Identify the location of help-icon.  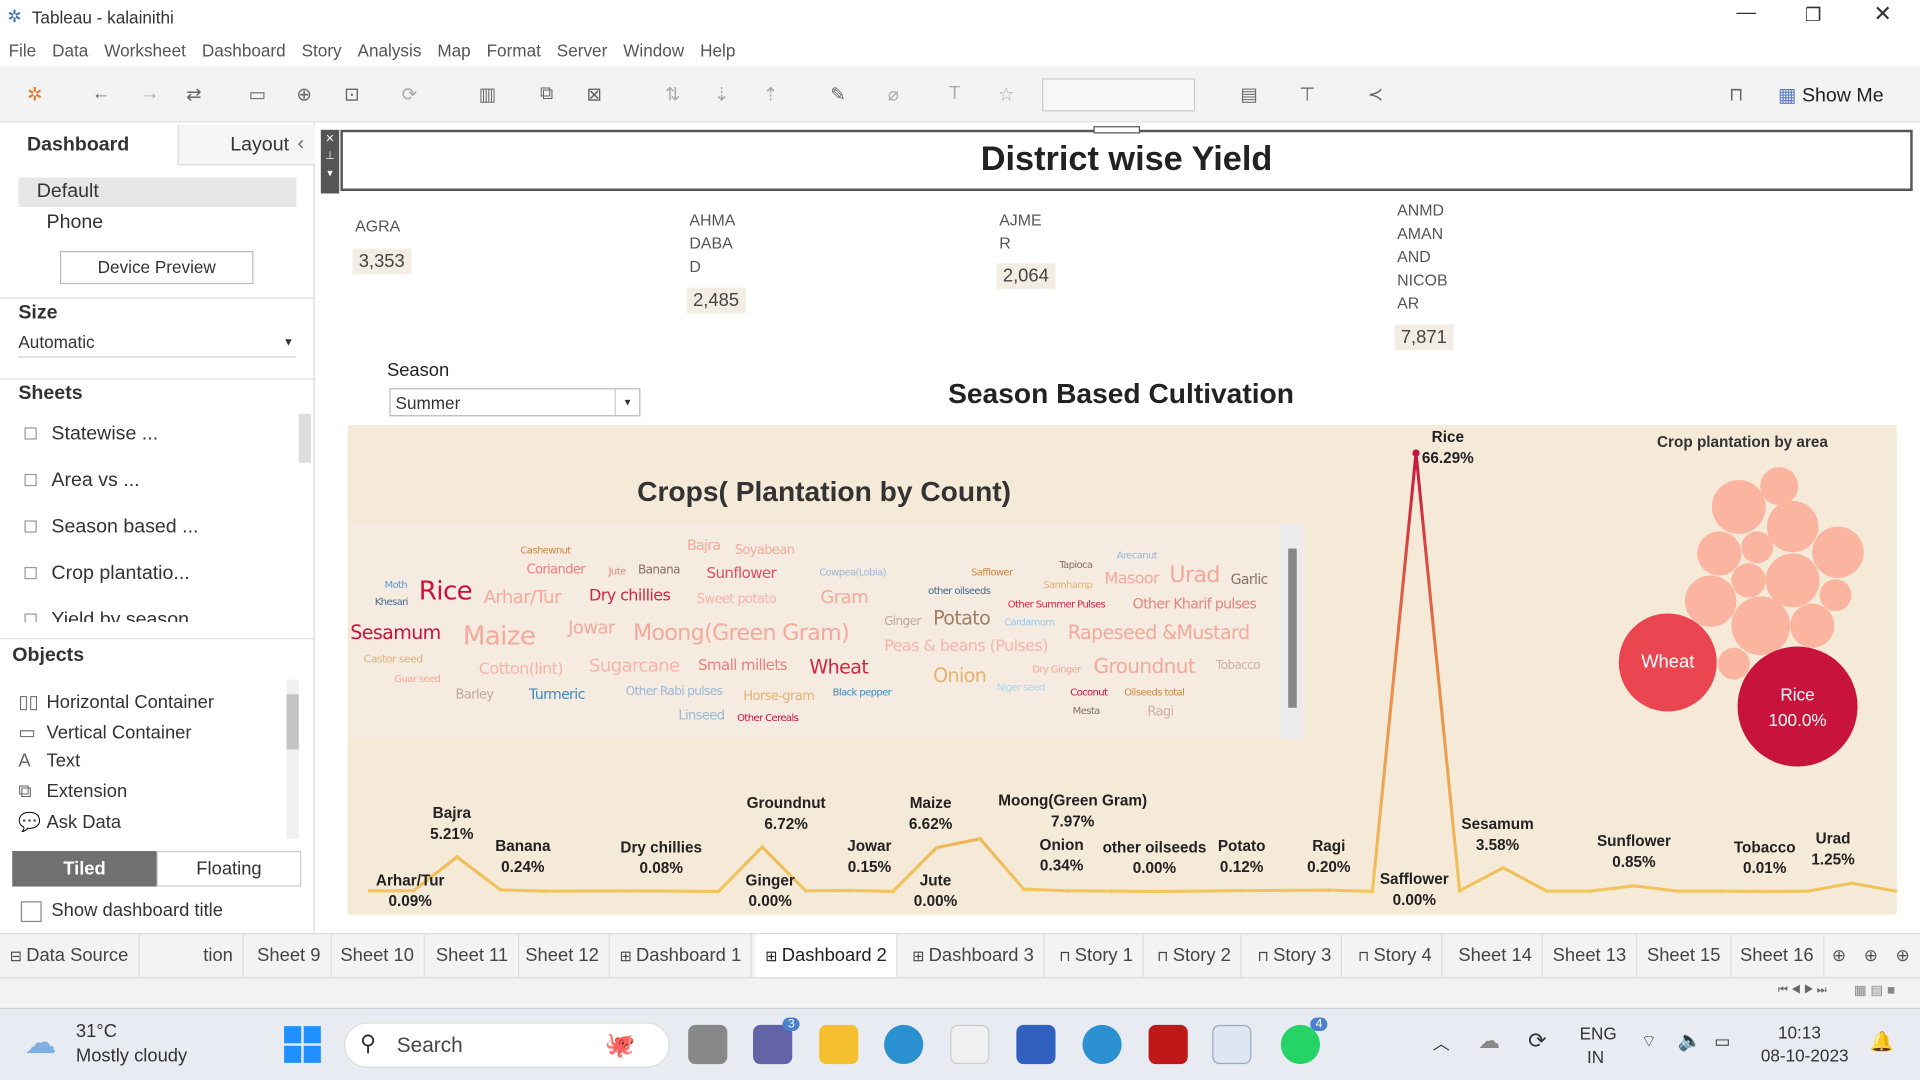
(1102, 1044).